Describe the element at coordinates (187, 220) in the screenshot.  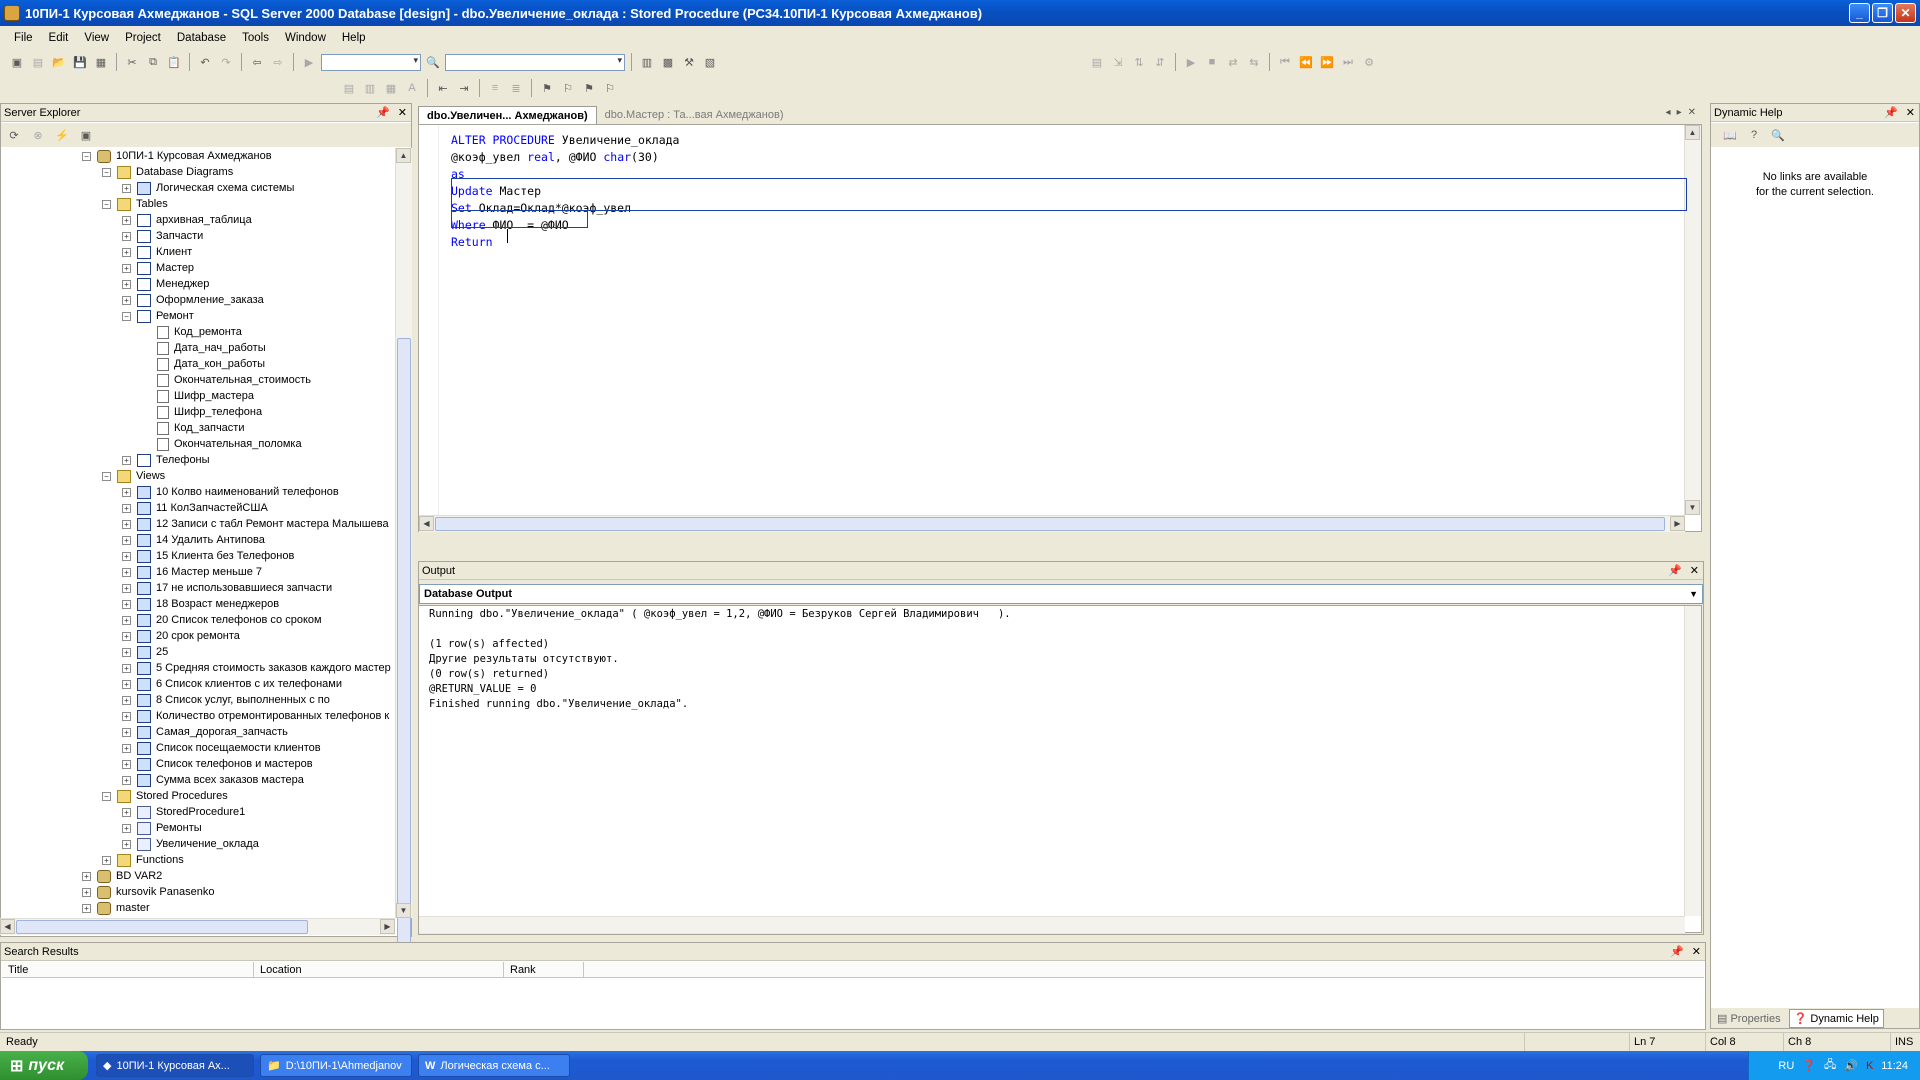
I see `tree-node: + архивная_таблица` at that location.